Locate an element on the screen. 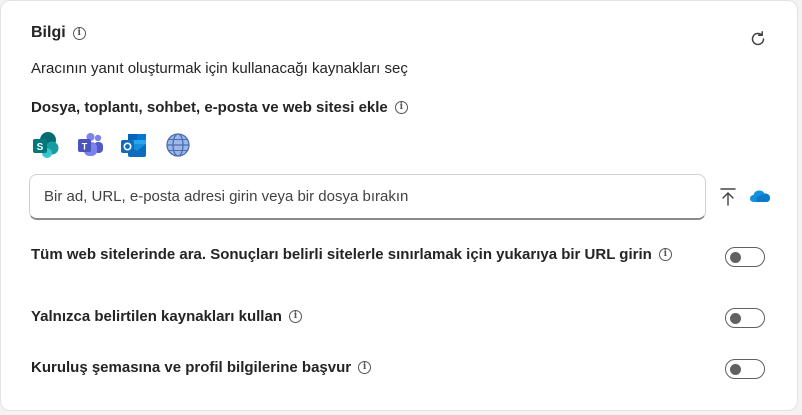 This screenshot has height=415, width=802. sharepoint-icon: S is located at coordinates (46, 145).